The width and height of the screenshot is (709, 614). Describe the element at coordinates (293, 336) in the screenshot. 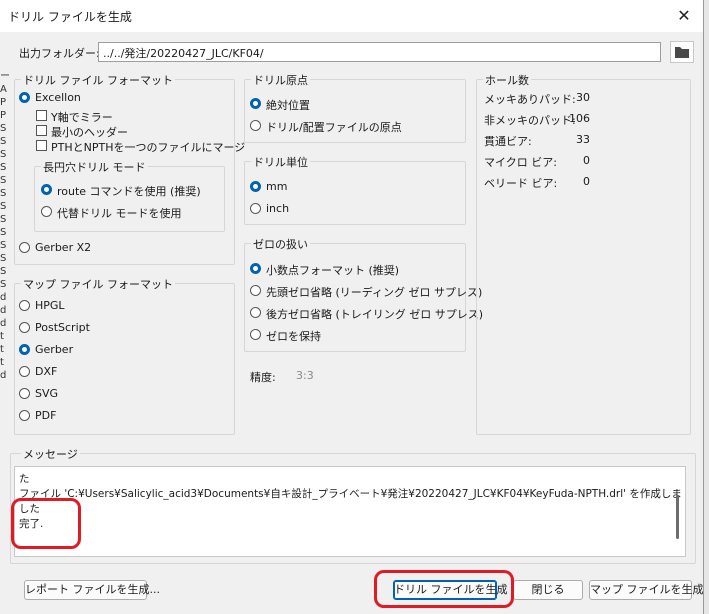

I see `keep-zeros-label: ゼロを保持` at that location.